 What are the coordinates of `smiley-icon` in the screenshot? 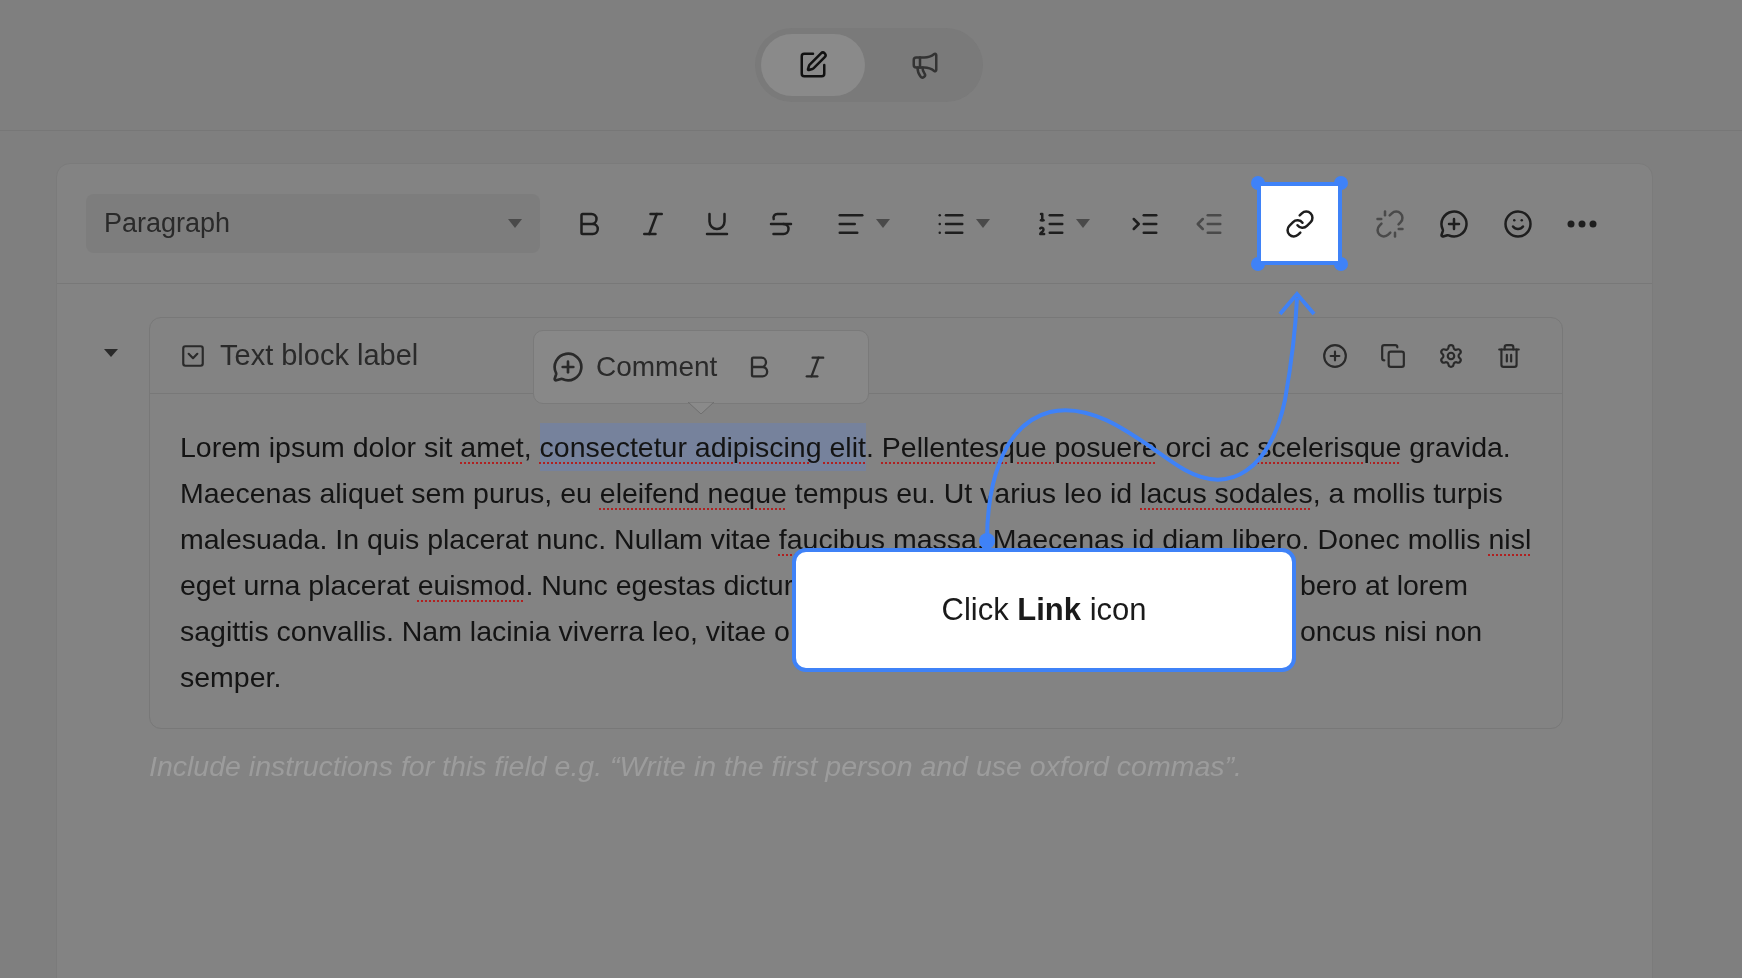 It's located at (1518, 223).